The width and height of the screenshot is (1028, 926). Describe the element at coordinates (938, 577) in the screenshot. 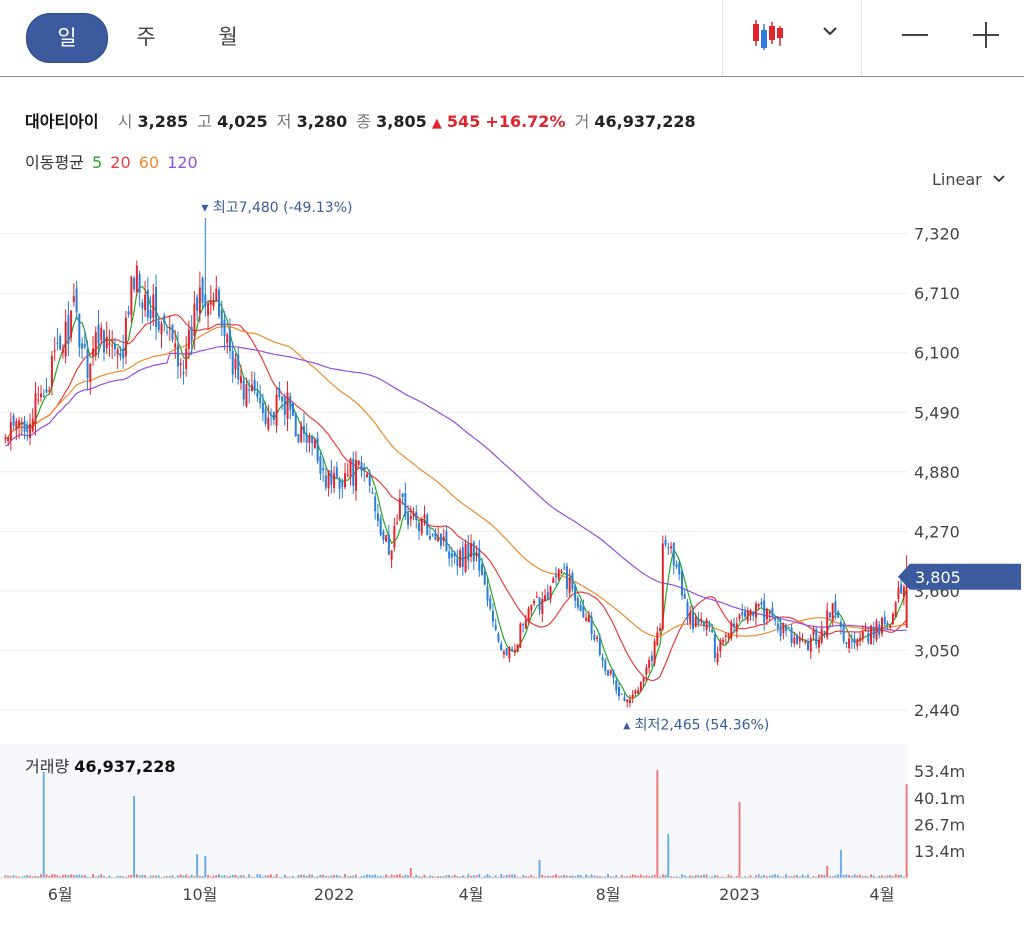

I see `last-price-label: 3,805` at that location.